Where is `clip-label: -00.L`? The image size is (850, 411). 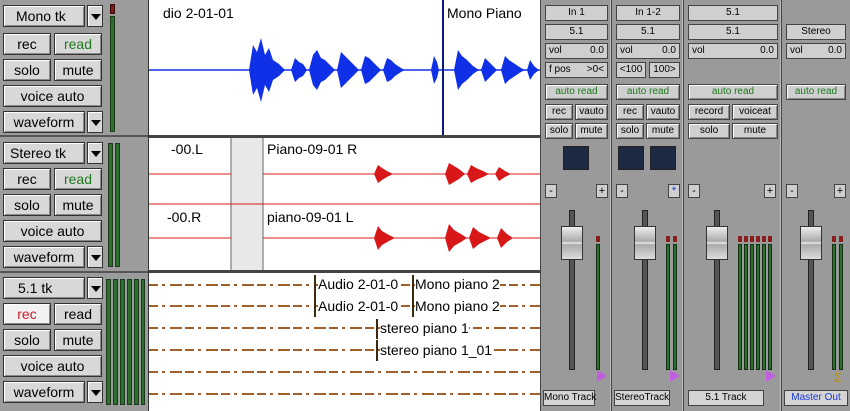 clip-label: -00.L is located at coordinates (187, 149).